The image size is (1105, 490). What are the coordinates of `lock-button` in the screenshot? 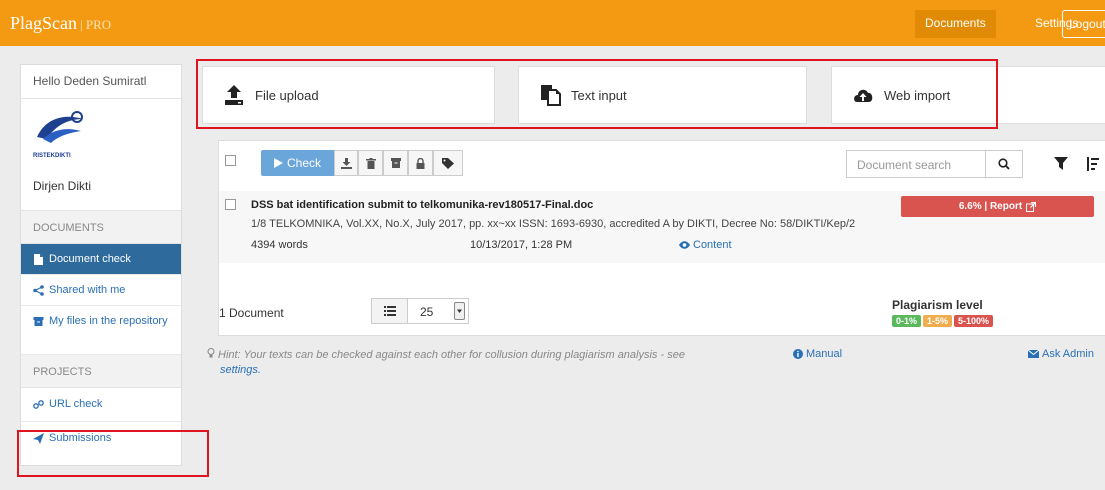 It's located at (420, 163).